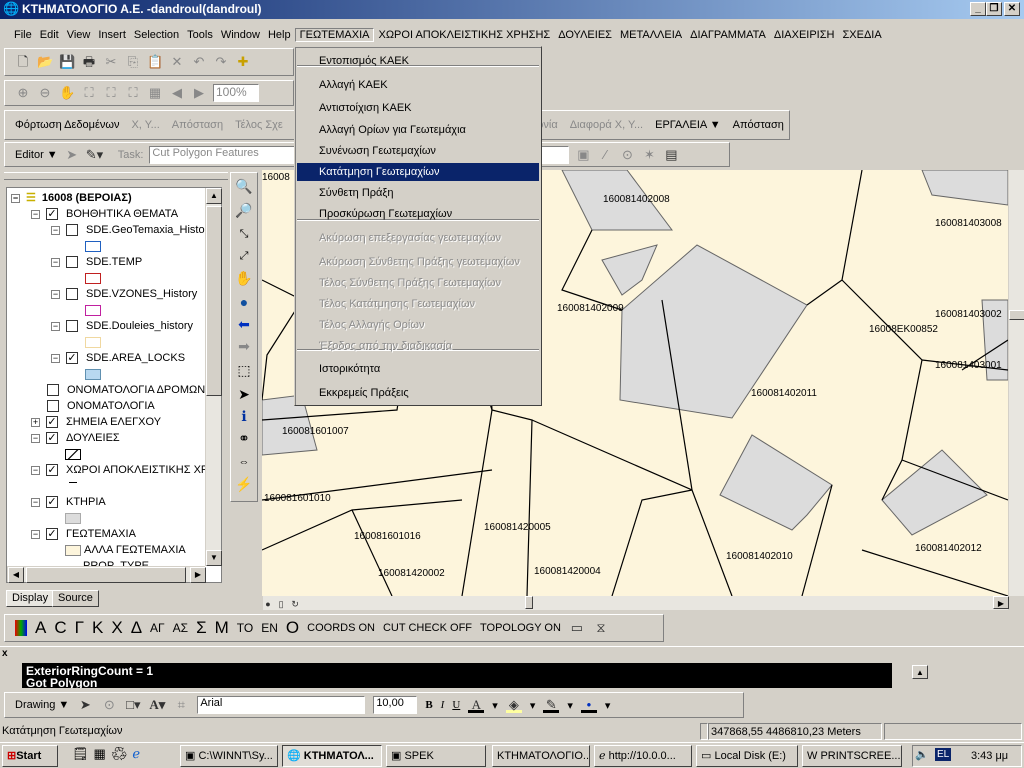 This screenshot has width=1024, height=768. What do you see at coordinates (199, 62) in the screenshot?
I see `undo-icon: ↶` at bounding box center [199, 62].